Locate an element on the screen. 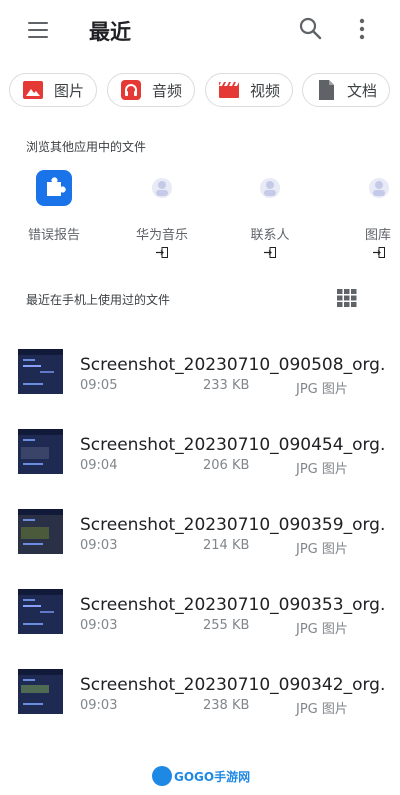 This screenshot has width=400, height=795. file-size: 206 KB is located at coordinates (226, 465).